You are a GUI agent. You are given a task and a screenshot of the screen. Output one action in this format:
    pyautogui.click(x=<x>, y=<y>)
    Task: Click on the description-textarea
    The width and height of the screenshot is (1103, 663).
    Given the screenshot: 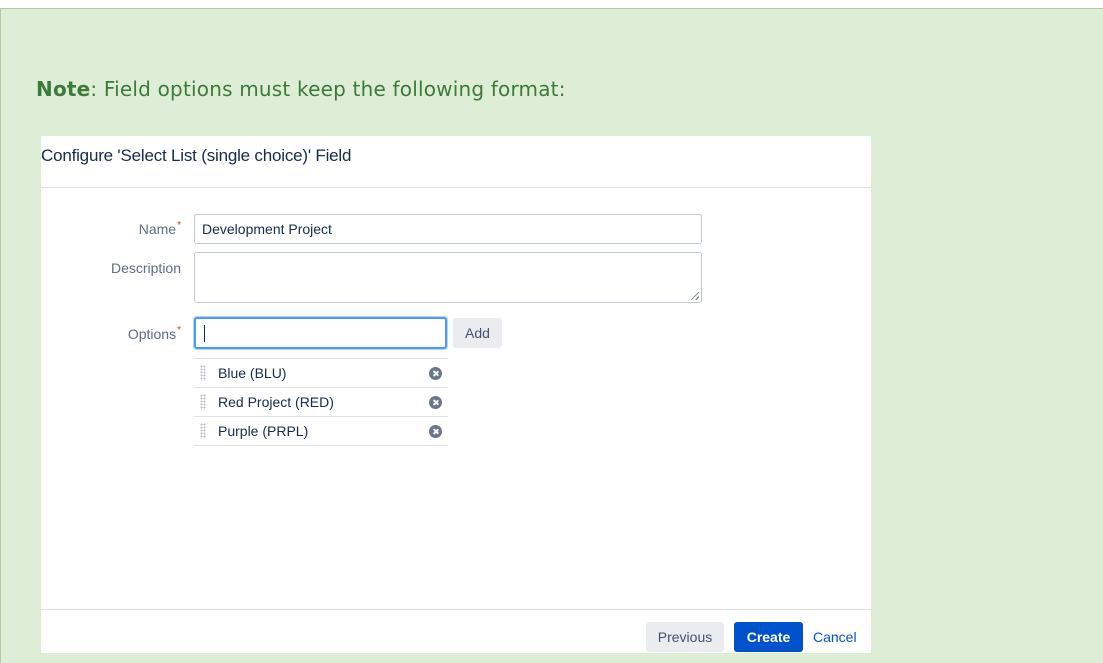 What is the action you would take?
    pyautogui.click(x=448, y=277)
    